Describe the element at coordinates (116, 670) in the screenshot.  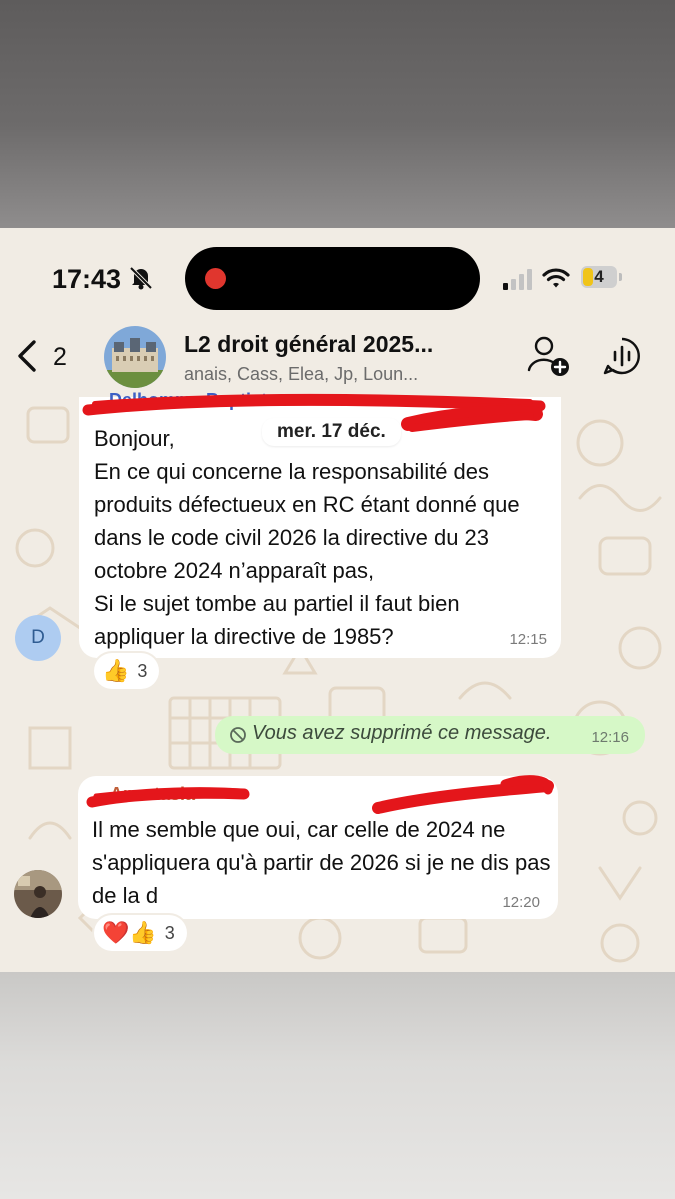
I see `thumbs-up-icon: 👍` at that location.